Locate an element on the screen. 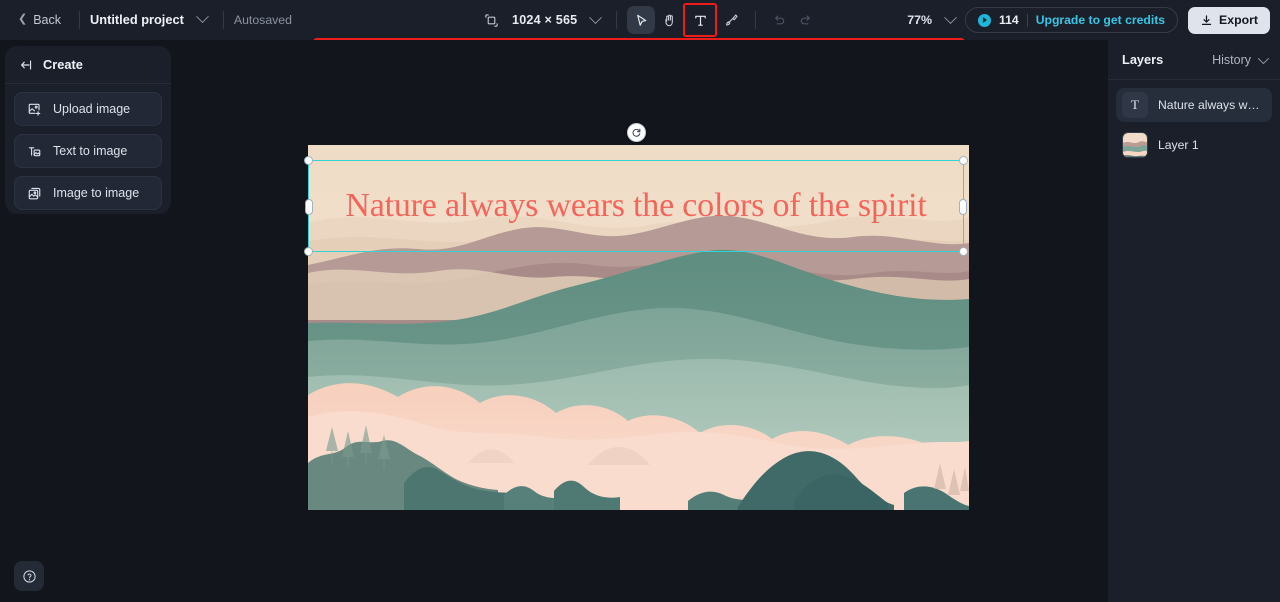 This screenshot has height=602, width=1280. text-to-image-button: Text to image is located at coordinates (88, 151).